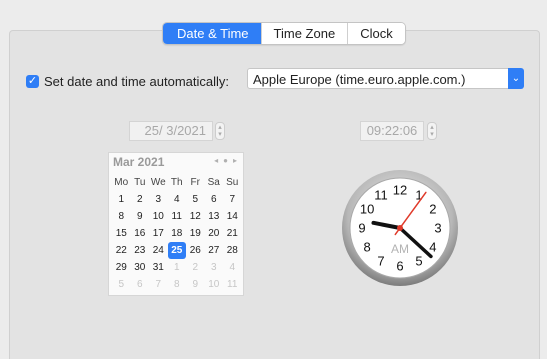  I want to click on calendar-day: 4, so click(177, 199).